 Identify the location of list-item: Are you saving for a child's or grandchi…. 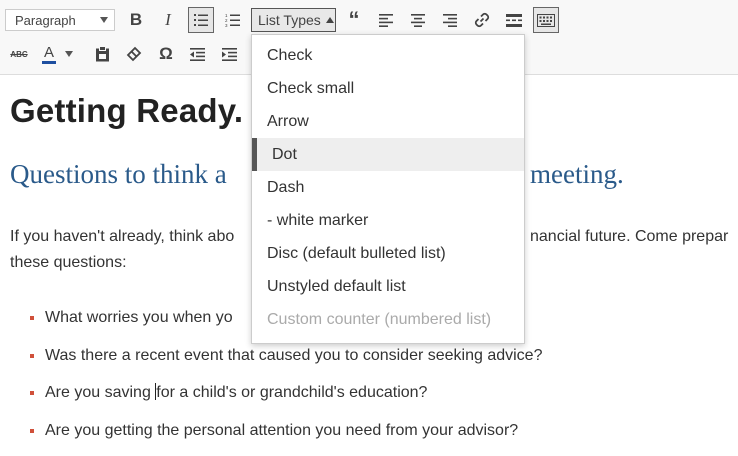
(286, 400).